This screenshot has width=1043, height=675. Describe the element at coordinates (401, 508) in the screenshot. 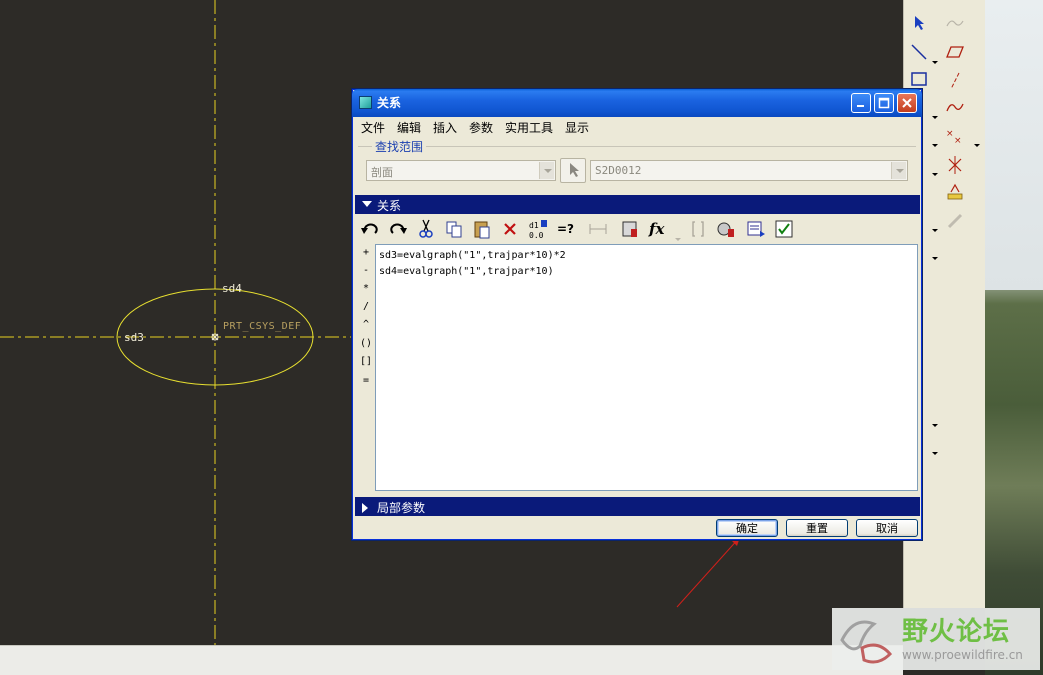

I see `local-params-section-label: 局部参数` at that location.